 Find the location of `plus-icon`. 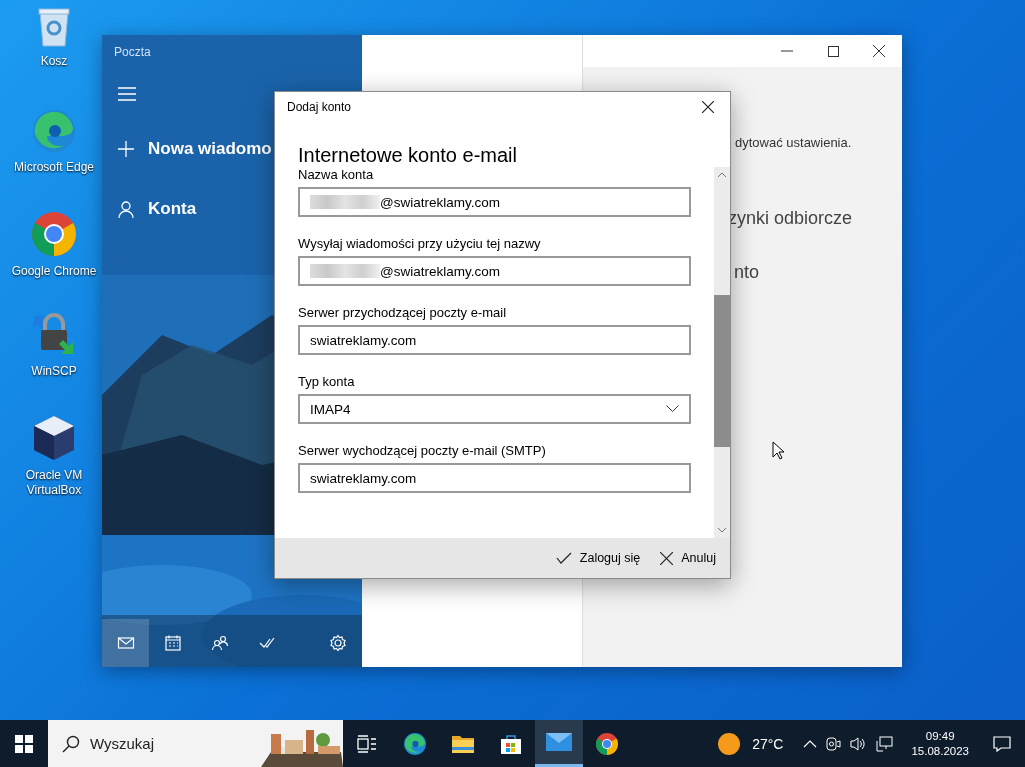

plus-icon is located at coordinates (126, 149).